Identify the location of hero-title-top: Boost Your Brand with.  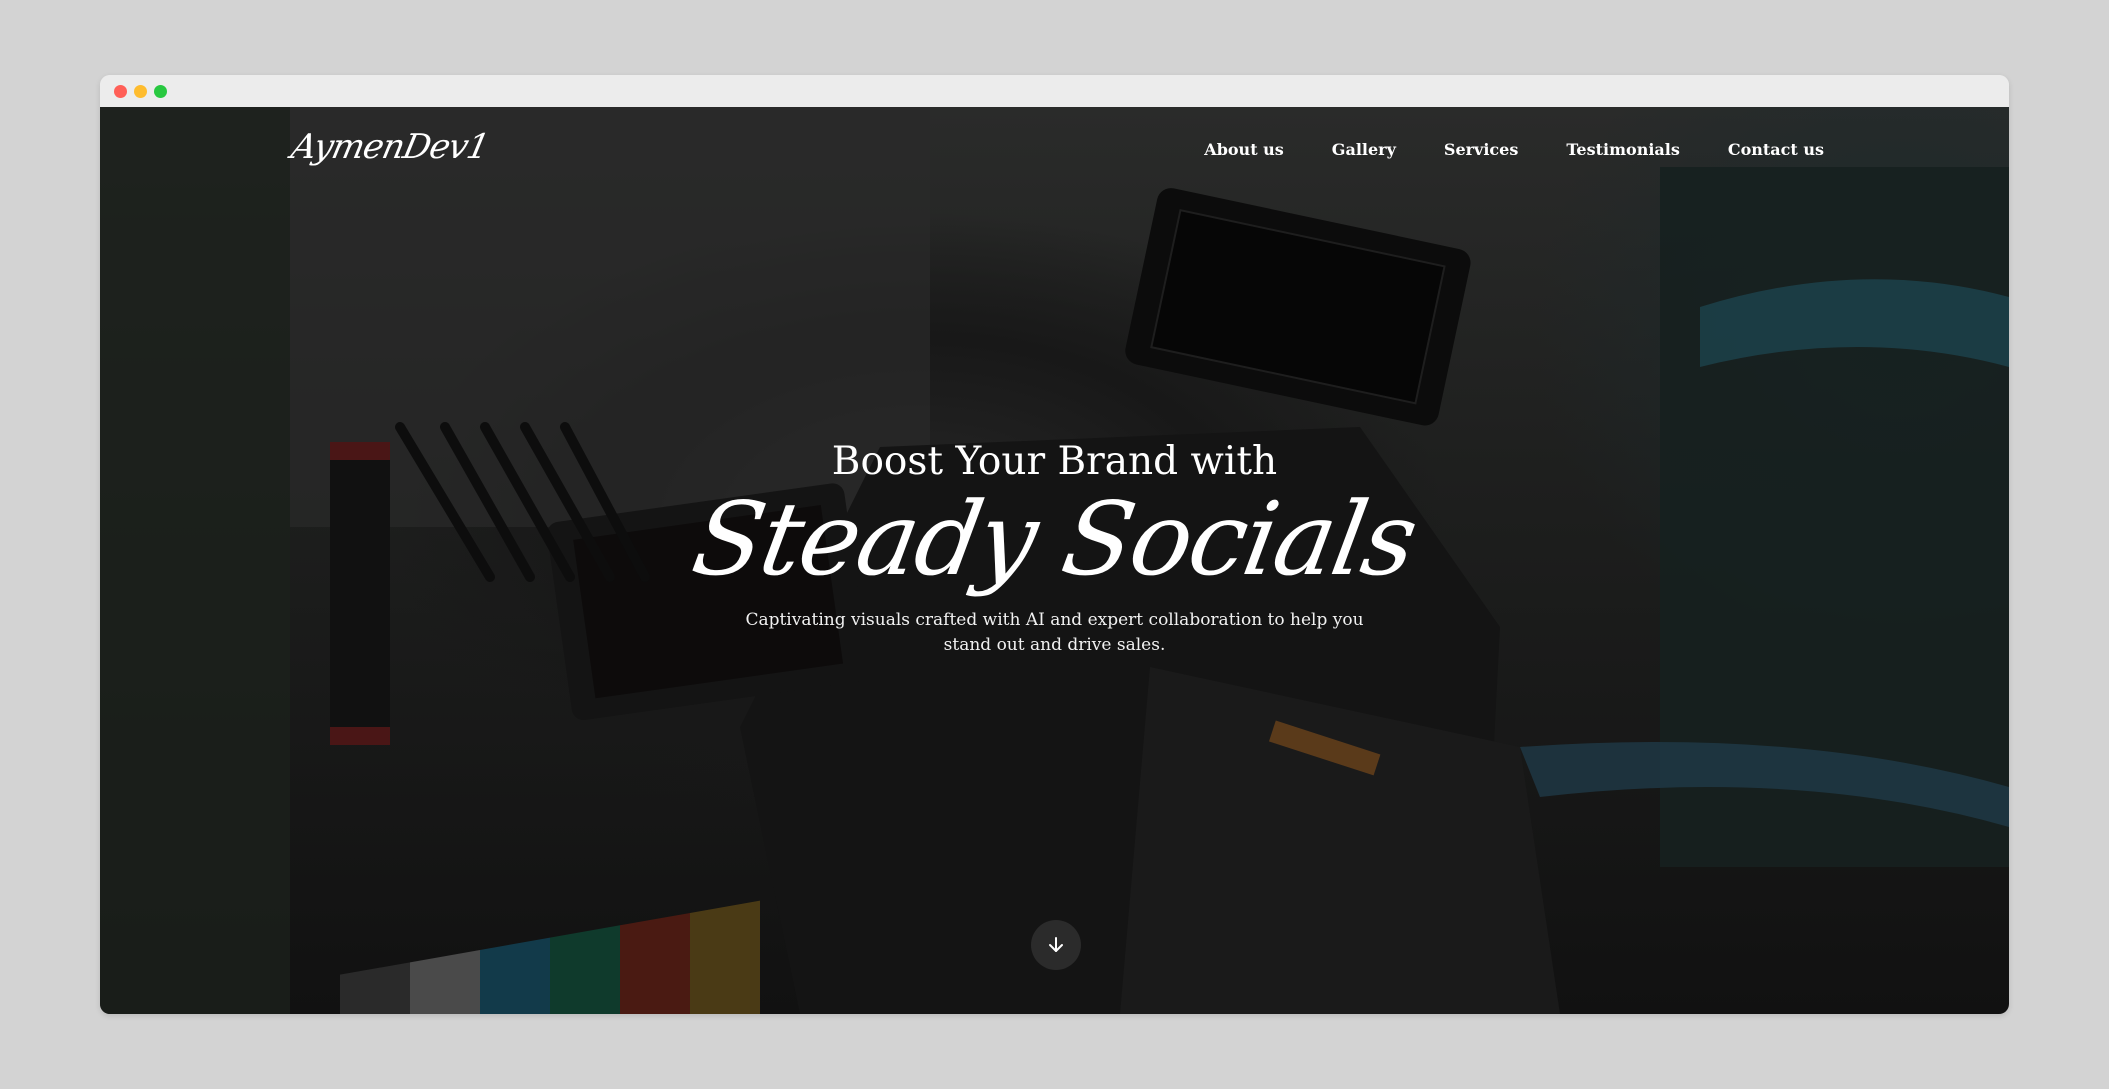
(1054, 461).